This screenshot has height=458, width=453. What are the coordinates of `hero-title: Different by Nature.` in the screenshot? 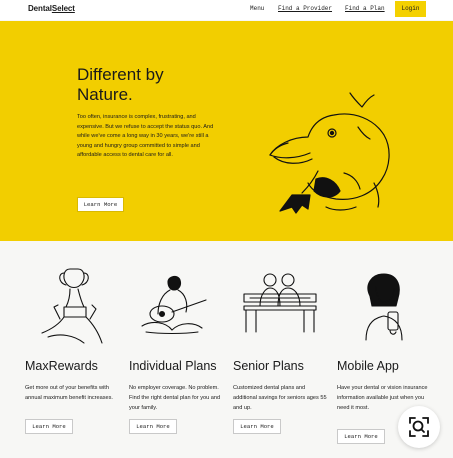 It's located at (120, 84).